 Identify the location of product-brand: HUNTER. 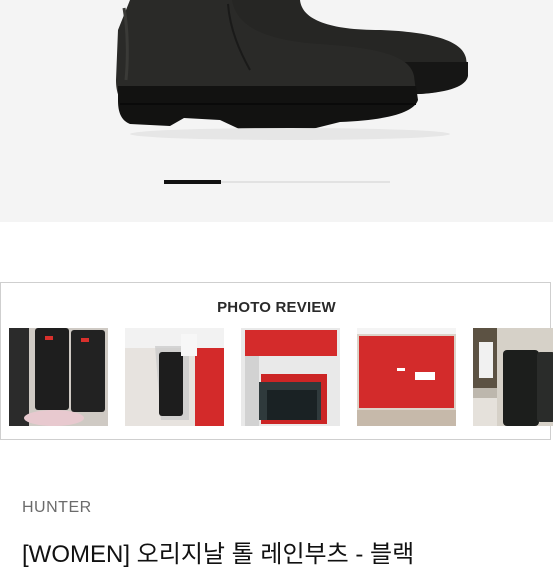
(57, 508).